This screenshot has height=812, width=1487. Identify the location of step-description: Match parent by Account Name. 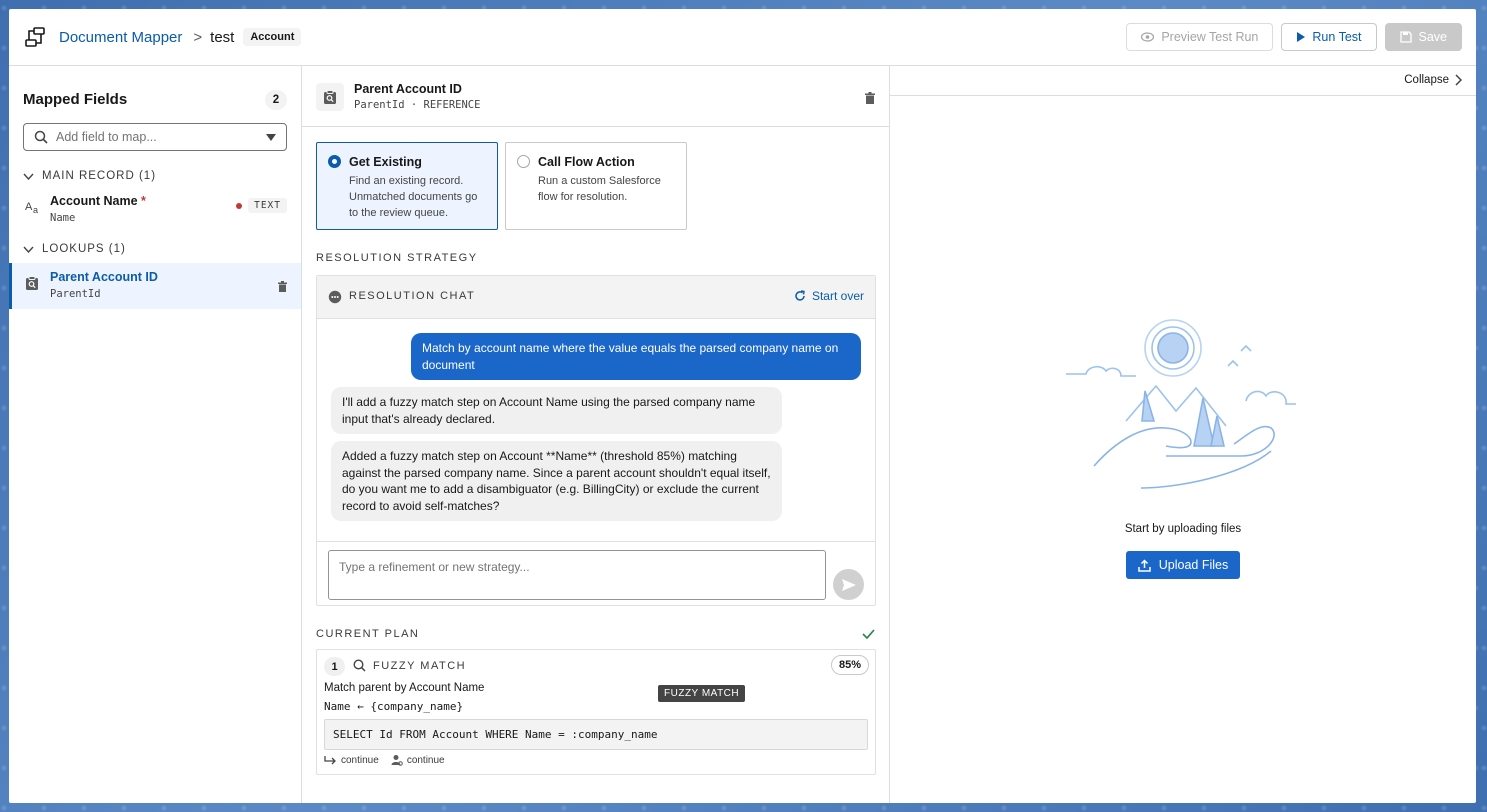
(404, 688).